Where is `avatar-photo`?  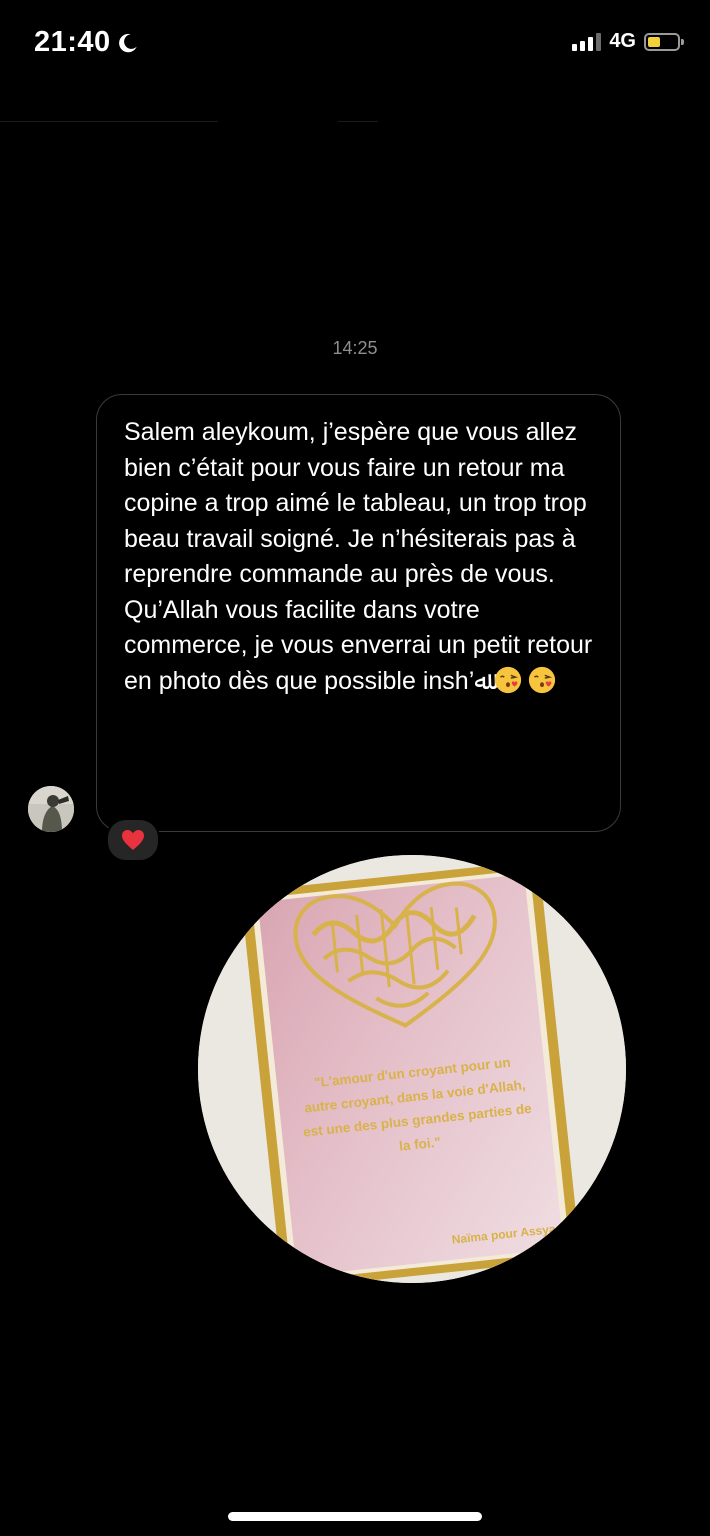
avatar-photo is located at coordinates (51, 809).